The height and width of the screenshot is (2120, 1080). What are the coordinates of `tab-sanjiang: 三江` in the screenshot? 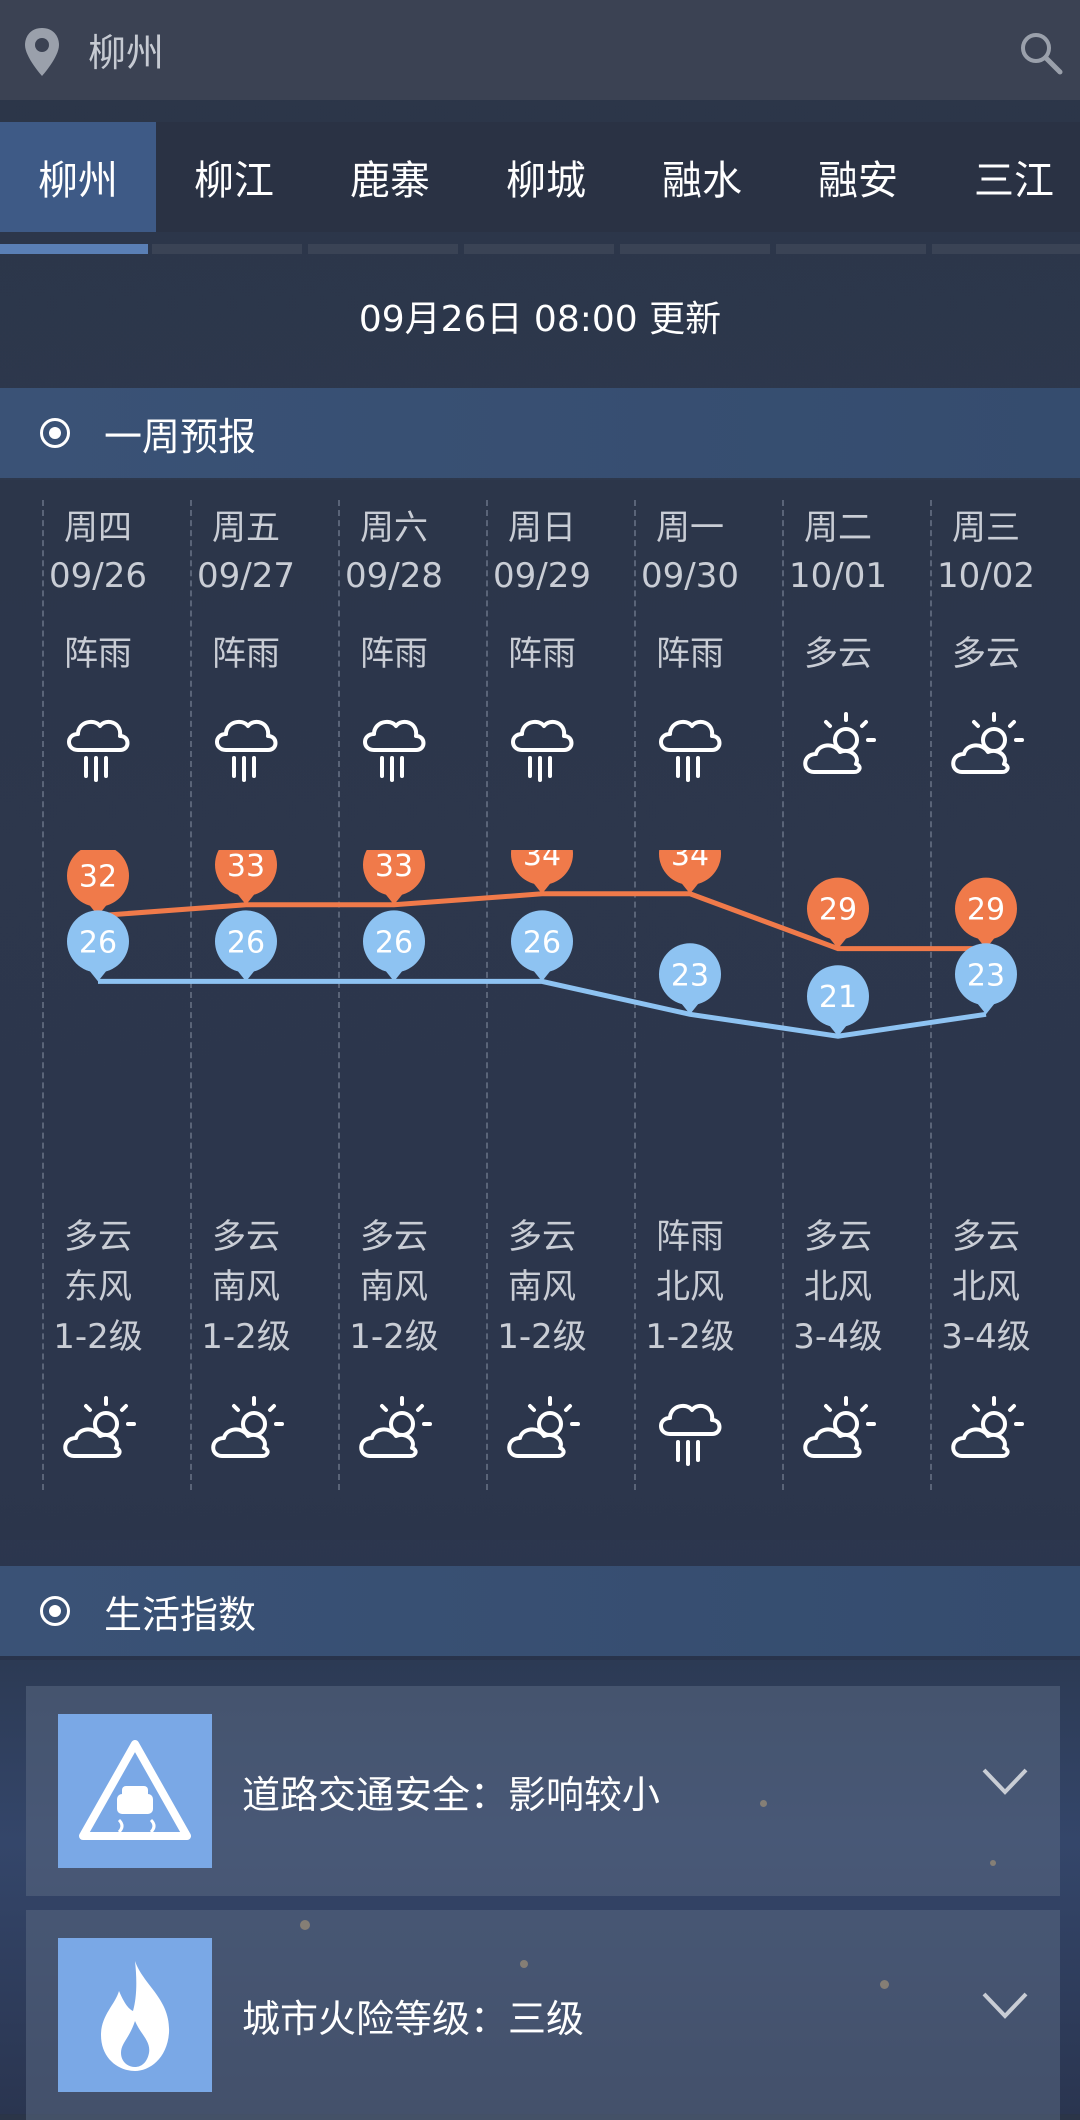 It's located at (1008, 177).